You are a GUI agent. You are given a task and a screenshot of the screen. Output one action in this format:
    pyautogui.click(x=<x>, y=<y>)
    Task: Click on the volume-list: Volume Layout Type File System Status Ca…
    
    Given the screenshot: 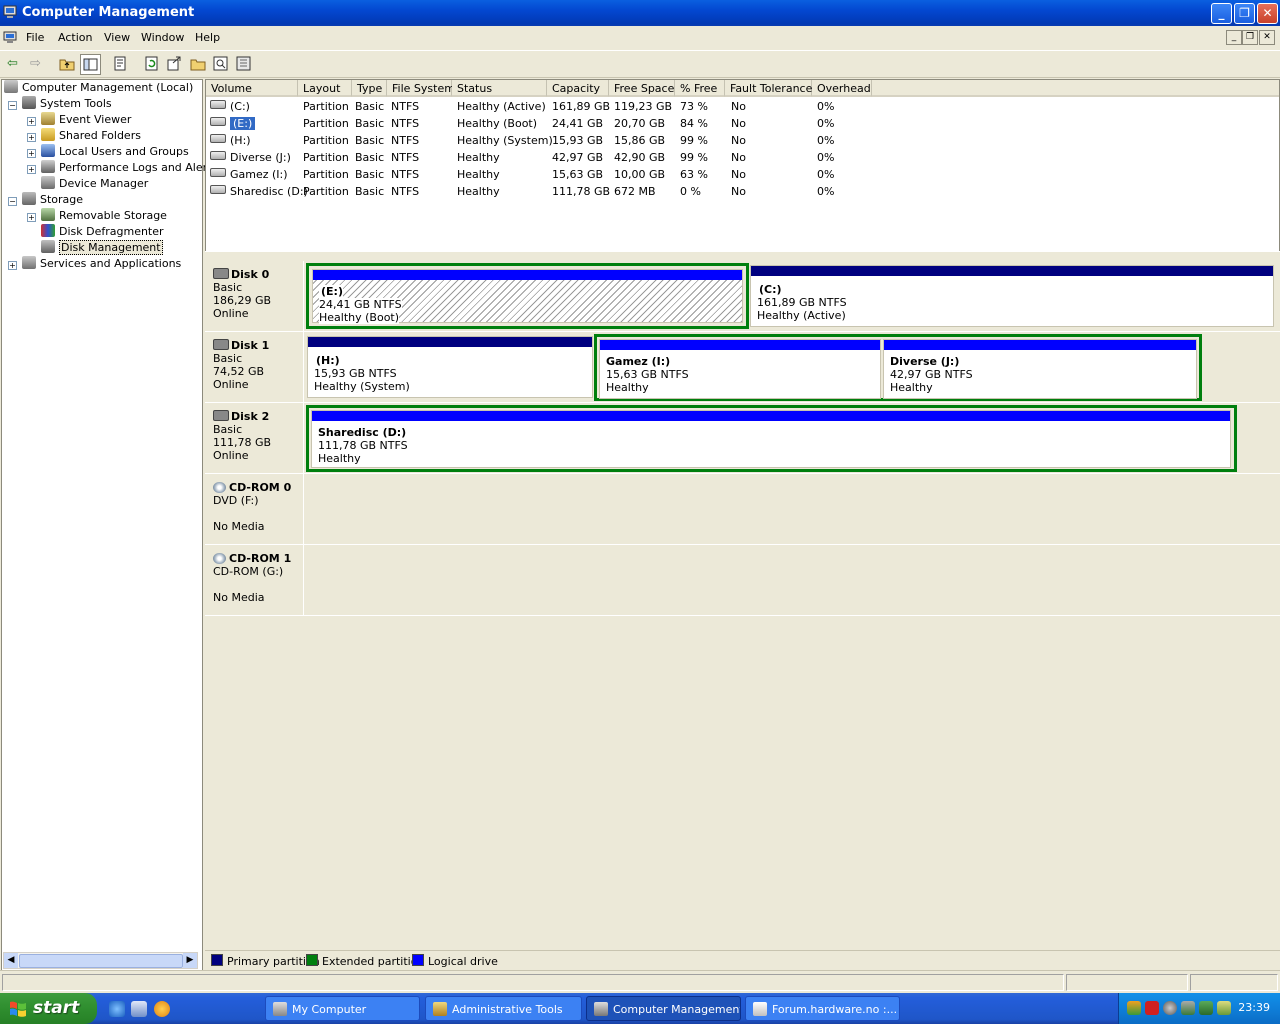 What is the action you would take?
    pyautogui.click(x=742, y=166)
    